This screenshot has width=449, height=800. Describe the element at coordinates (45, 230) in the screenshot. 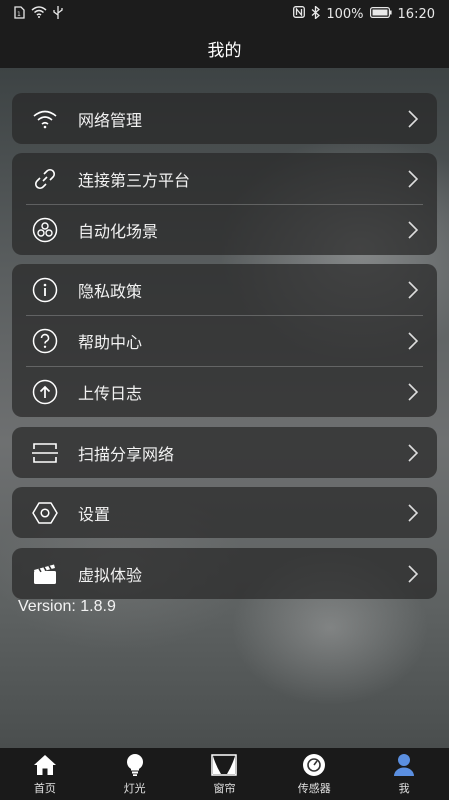

I see `scene-icon` at that location.